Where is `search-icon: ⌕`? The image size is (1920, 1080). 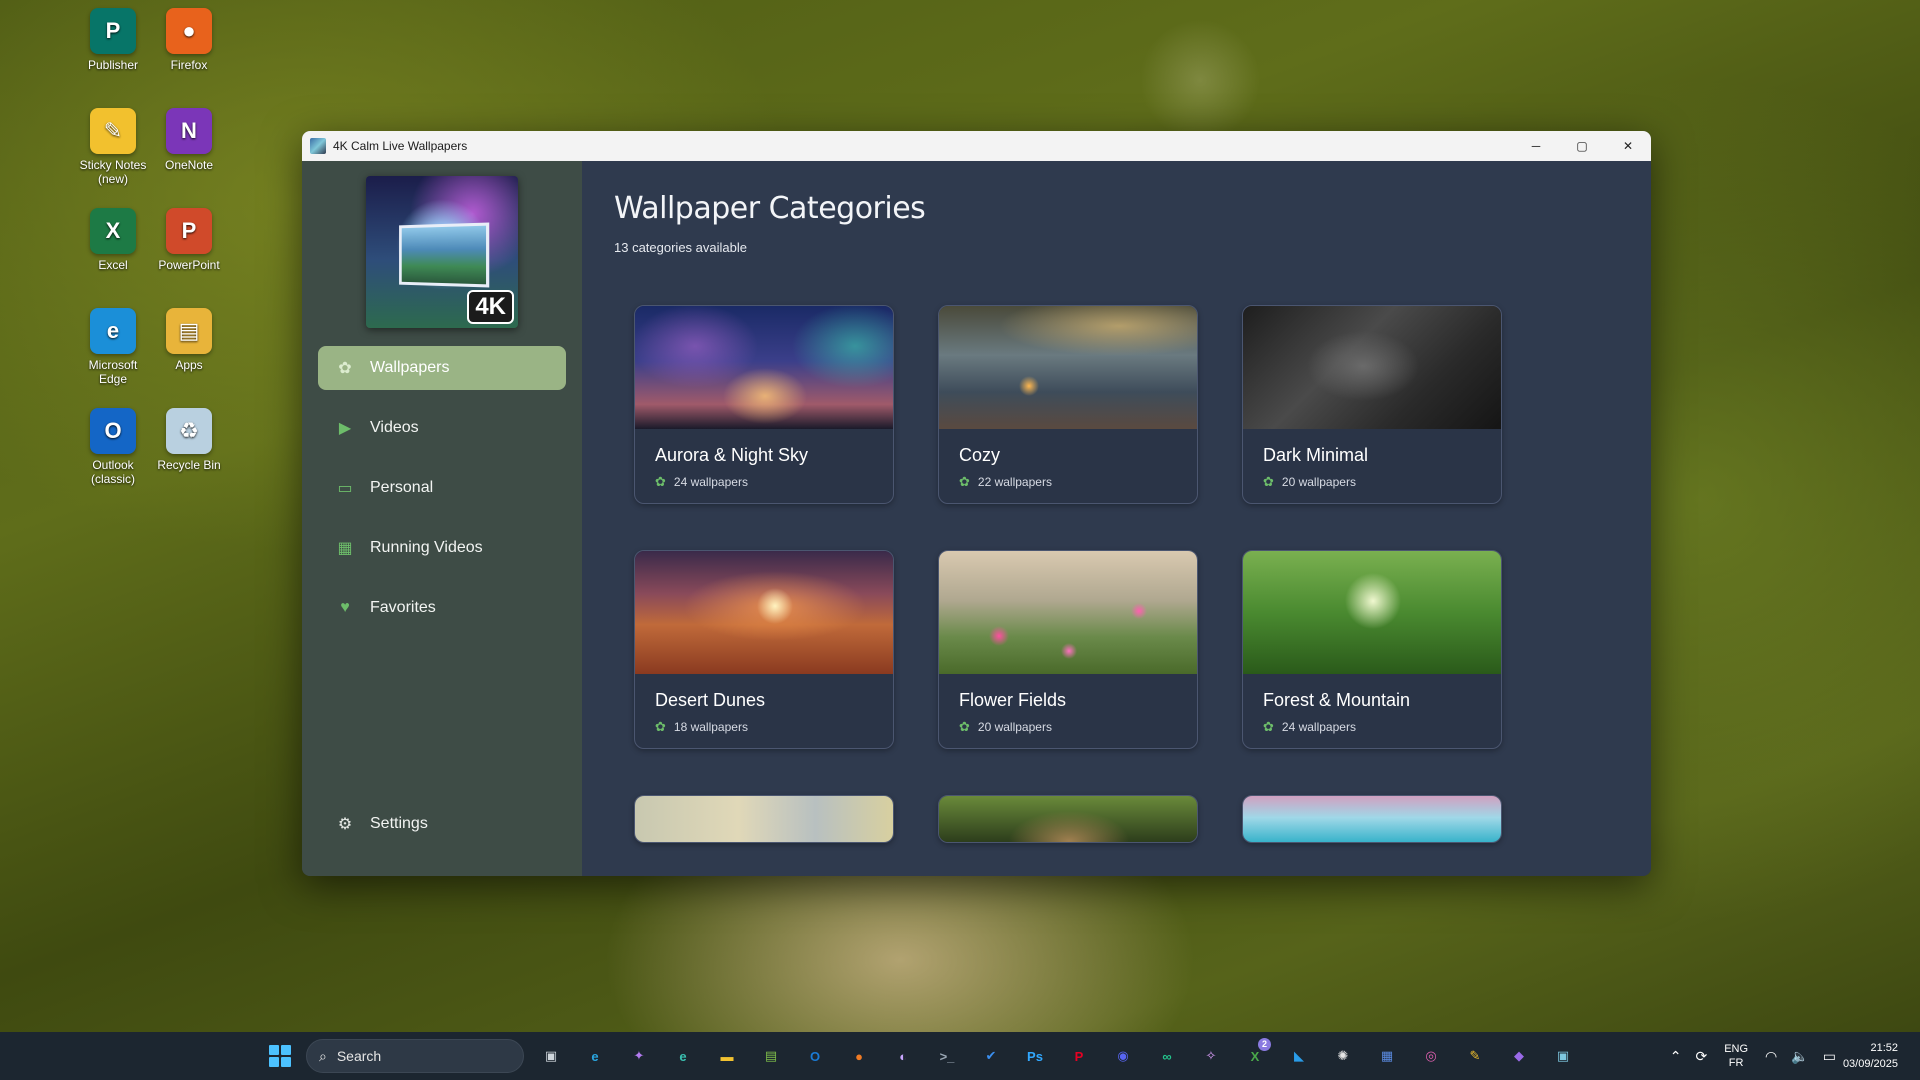
search-icon: ⌕ is located at coordinates (323, 1055).